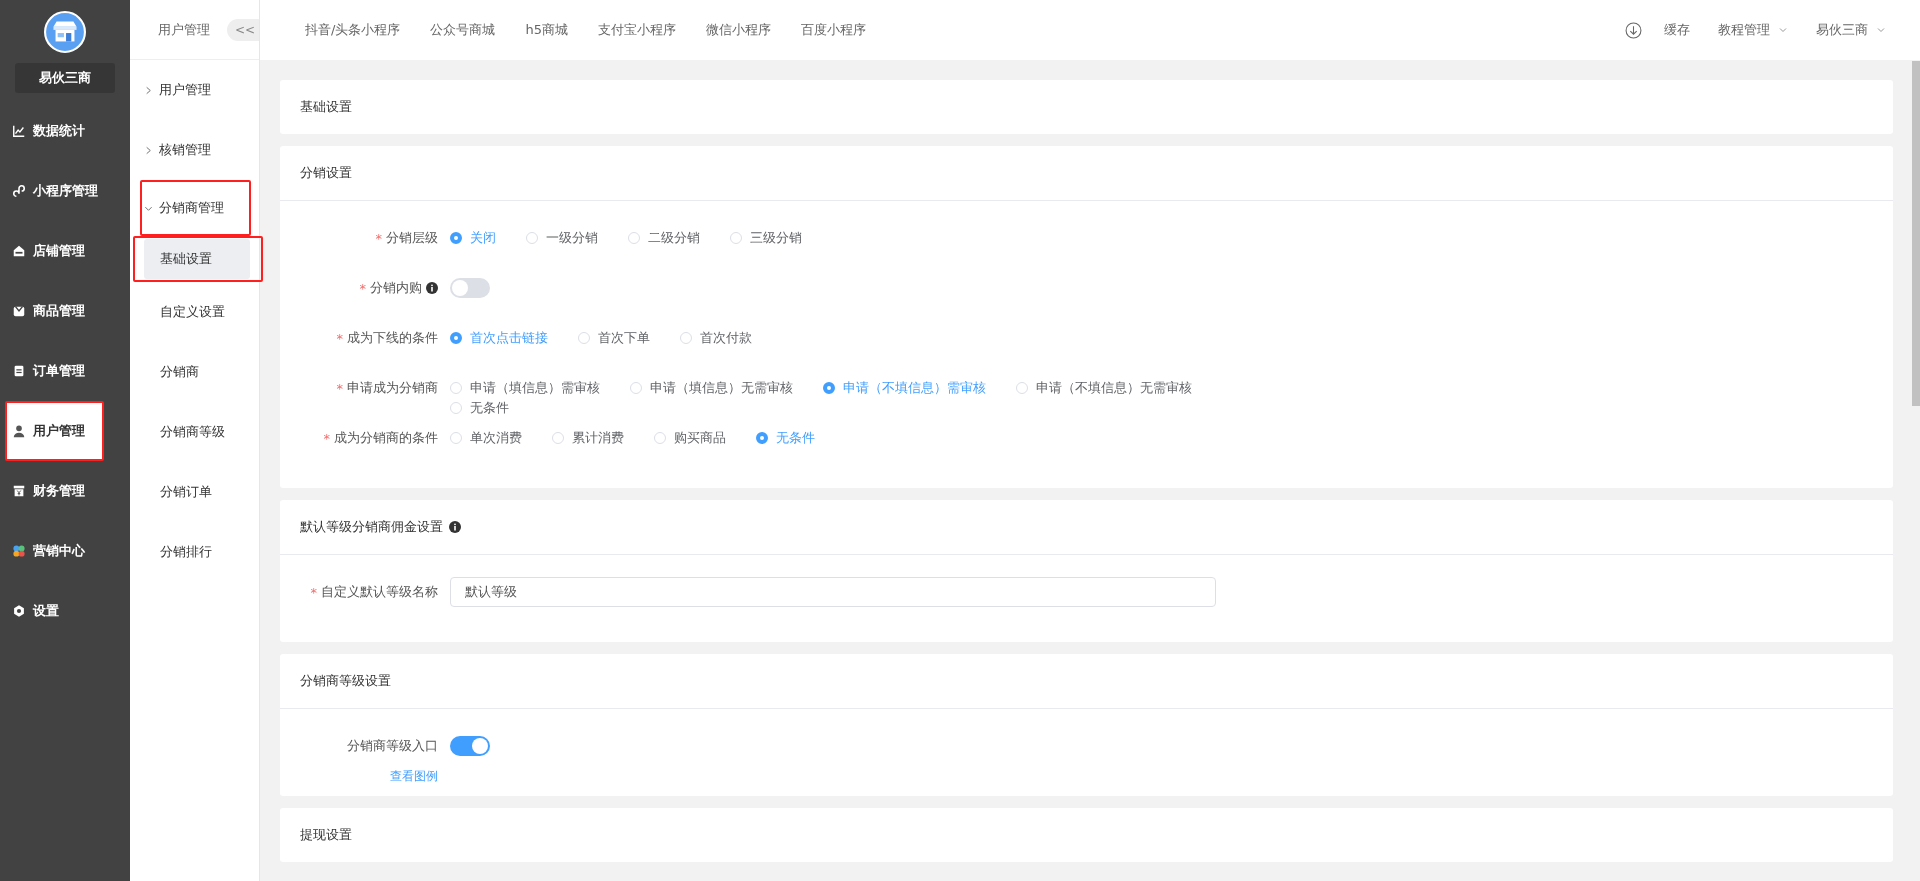 This screenshot has width=1920, height=881. Describe the element at coordinates (65, 491) in the screenshot. I see `sidebar-item: 财务管理` at that location.